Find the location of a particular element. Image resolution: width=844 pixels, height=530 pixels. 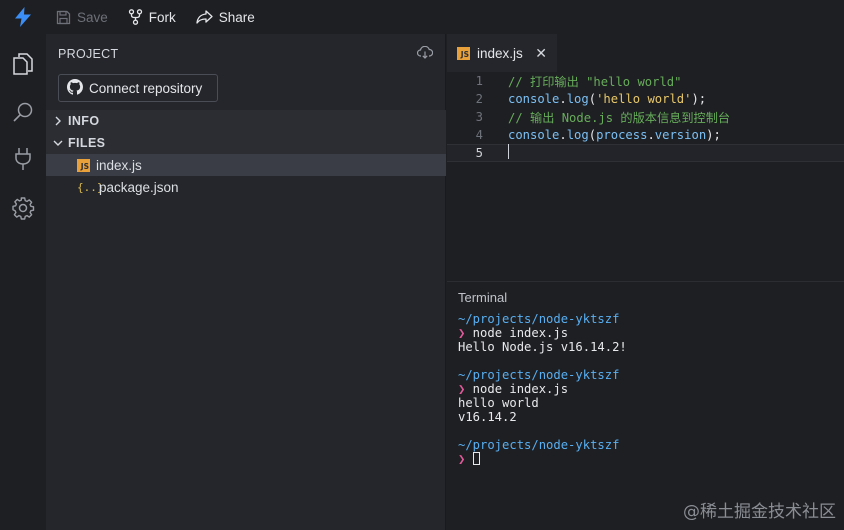

prompt-icon: ❯ is located at coordinates (462, 459).